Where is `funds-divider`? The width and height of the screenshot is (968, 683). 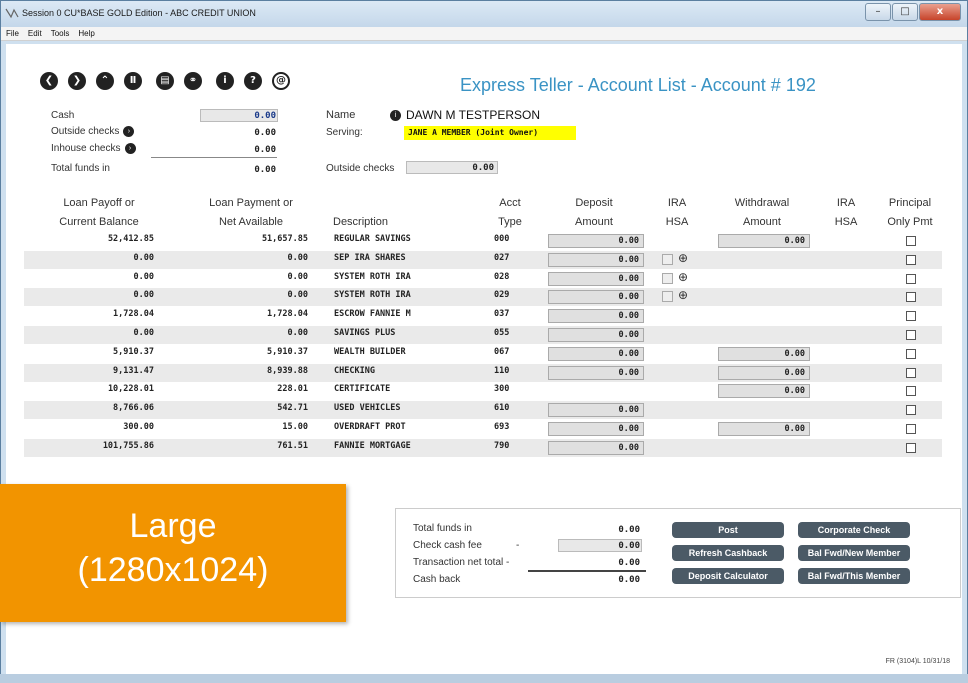 funds-divider is located at coordinates (214, 157).